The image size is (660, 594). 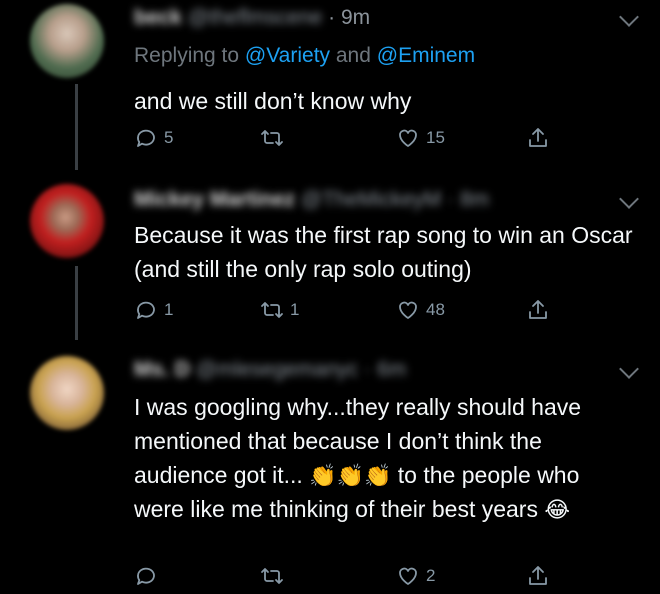 What do you see at coordinates (354, 578) in the screenshot?
I see `tweet-actions: 2` at bounding box center [354, 578].